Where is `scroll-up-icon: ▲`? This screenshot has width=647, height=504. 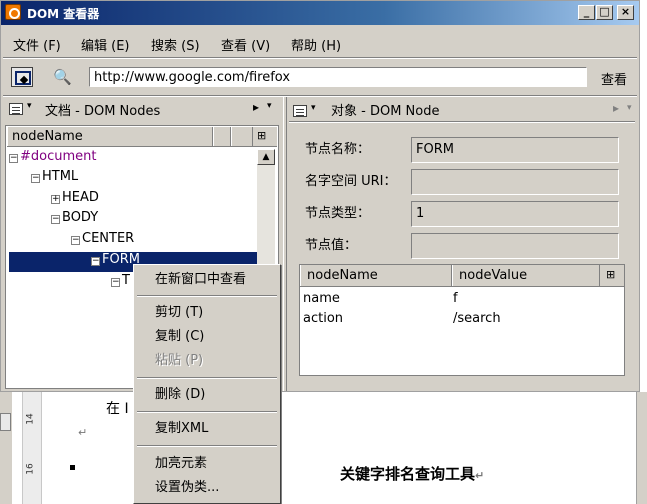 scroll-up-icon: ▲ is located at coordinates (266, 157).